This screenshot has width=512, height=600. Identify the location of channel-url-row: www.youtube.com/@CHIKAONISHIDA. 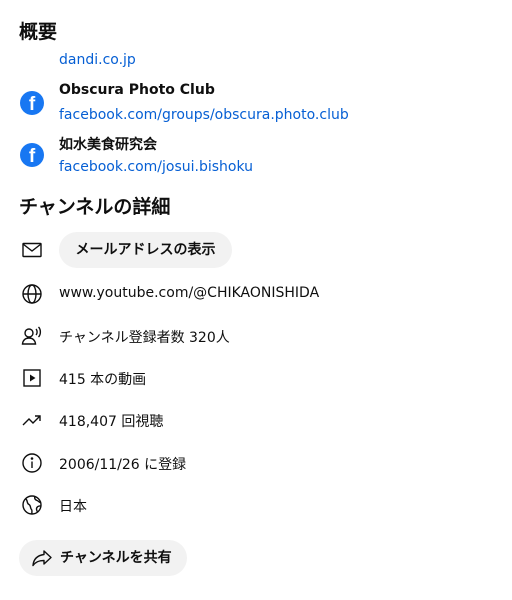
(256, 294).